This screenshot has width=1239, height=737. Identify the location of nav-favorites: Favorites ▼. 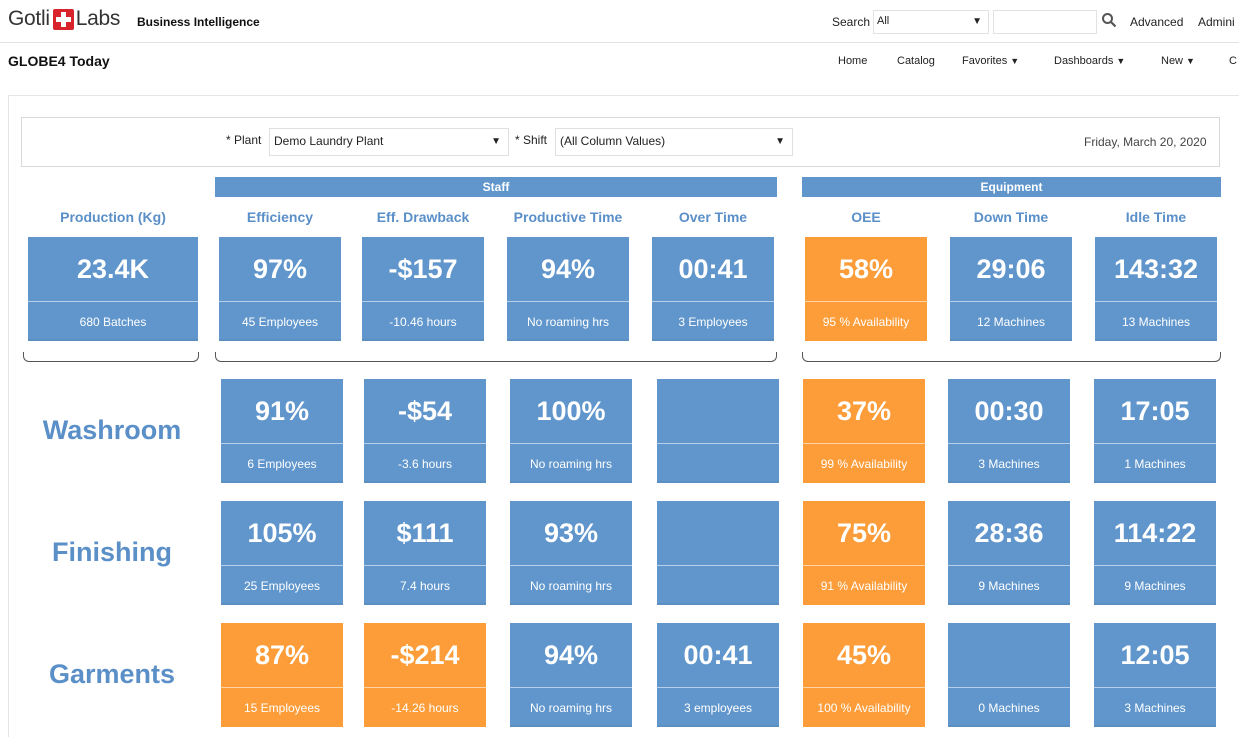
(990, 61).